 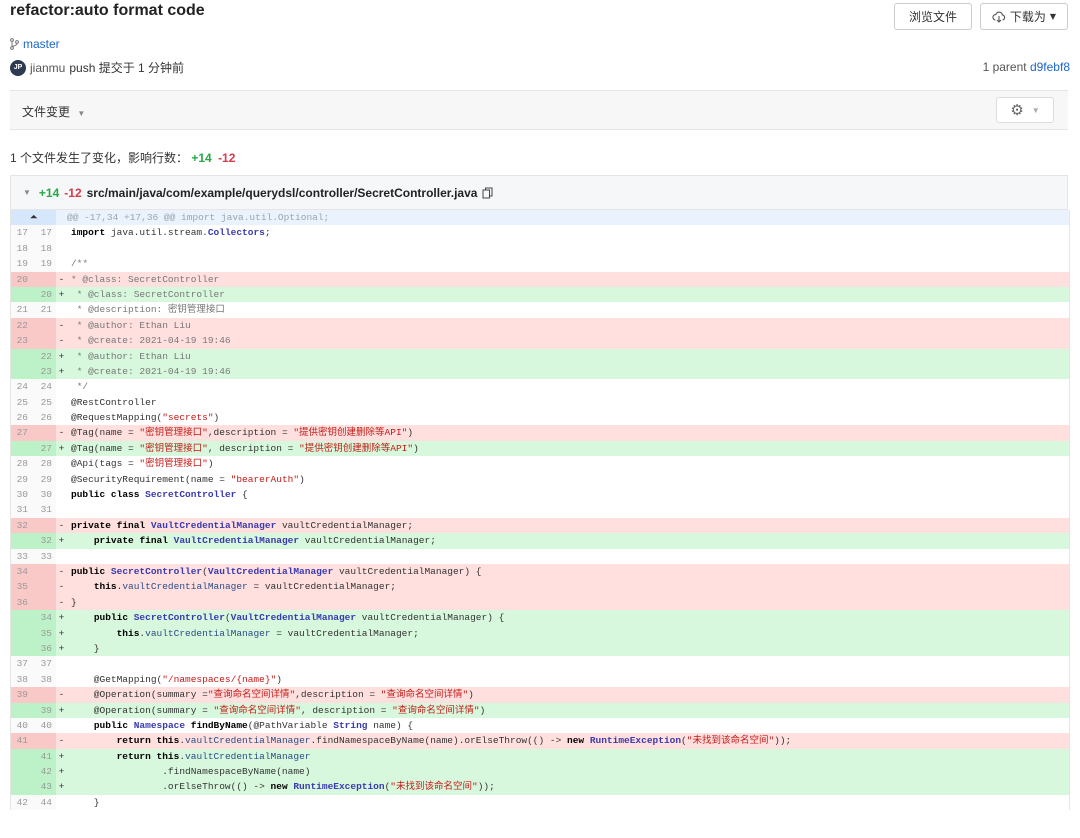 I want to click on new-line-number: 30, so click(x=44, y=495).